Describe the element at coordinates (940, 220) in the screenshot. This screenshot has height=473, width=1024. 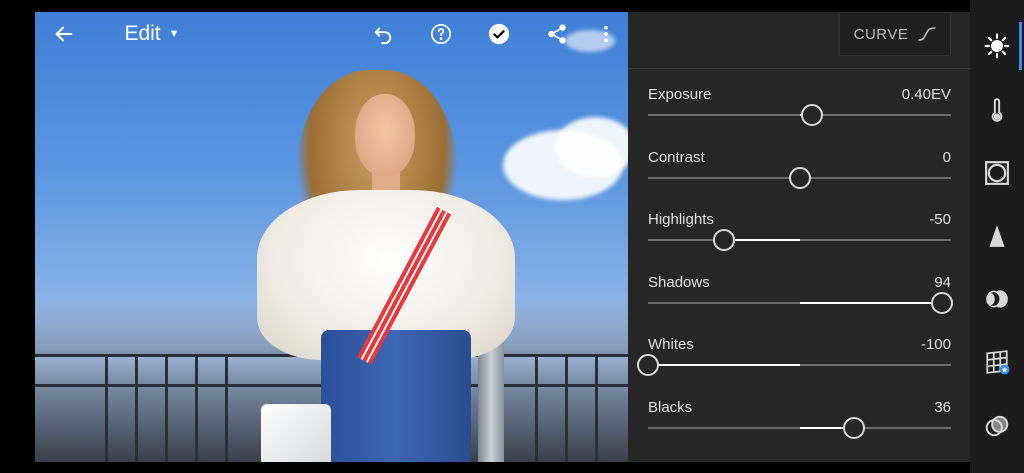
I see `slider-value: -50` at that location.